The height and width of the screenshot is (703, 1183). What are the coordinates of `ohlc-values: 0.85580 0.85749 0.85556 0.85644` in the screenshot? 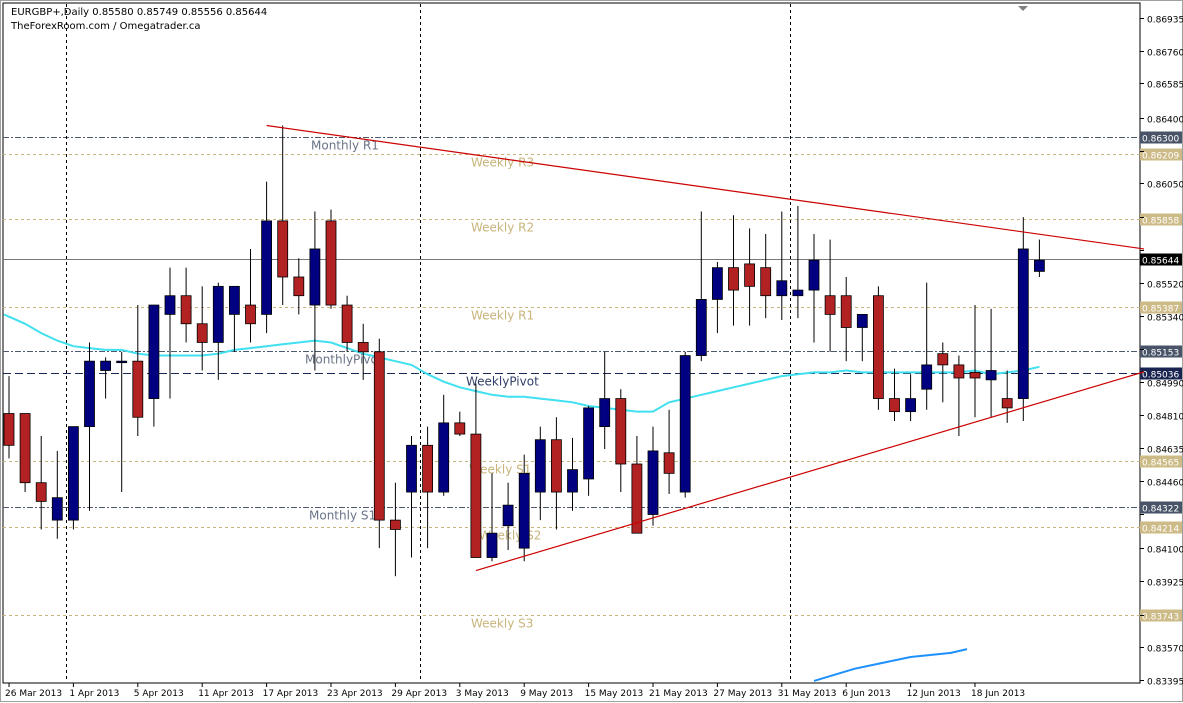 It's located at (180, 12).